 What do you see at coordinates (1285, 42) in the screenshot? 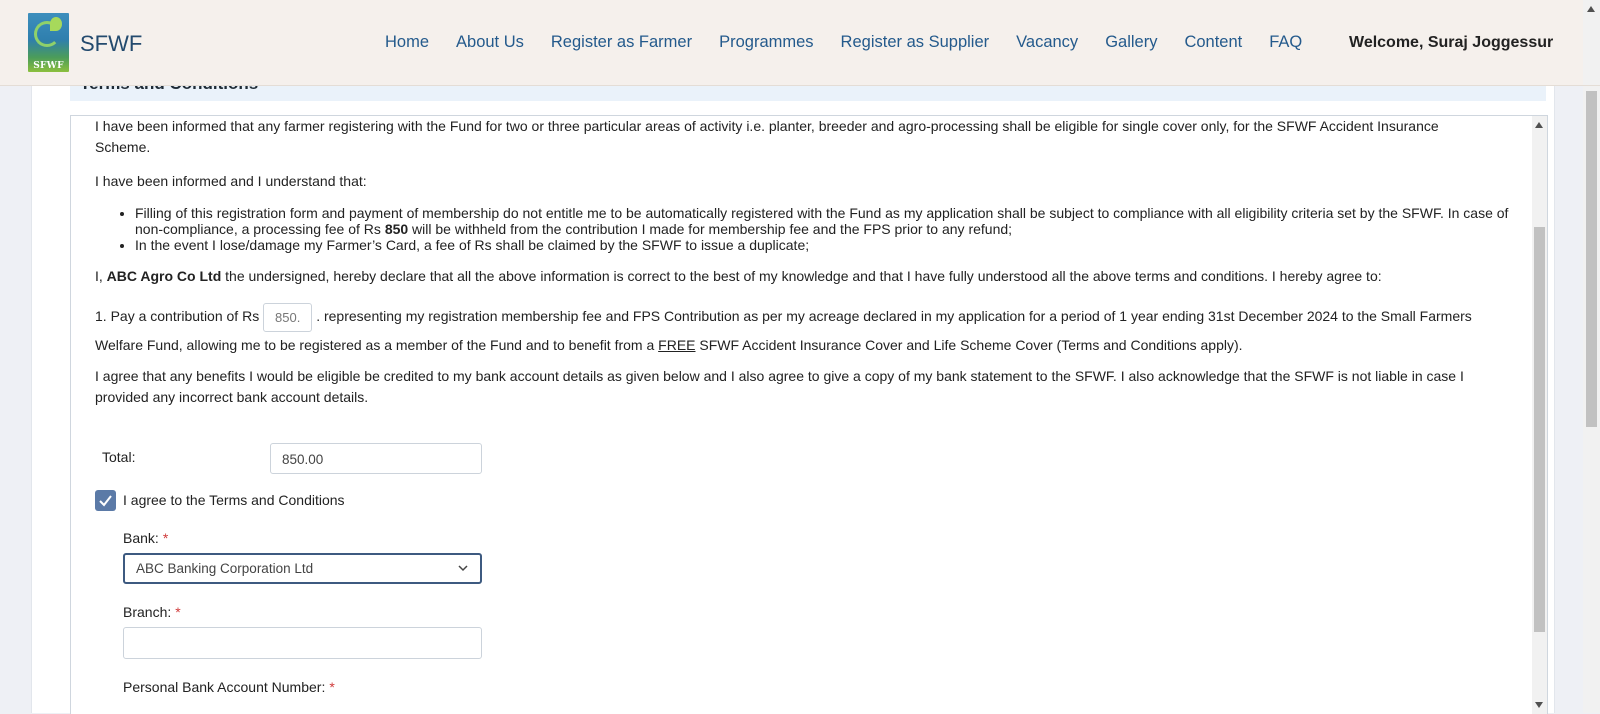
I see `nav-faq: FAQ` at bounding box center [1285, 42].